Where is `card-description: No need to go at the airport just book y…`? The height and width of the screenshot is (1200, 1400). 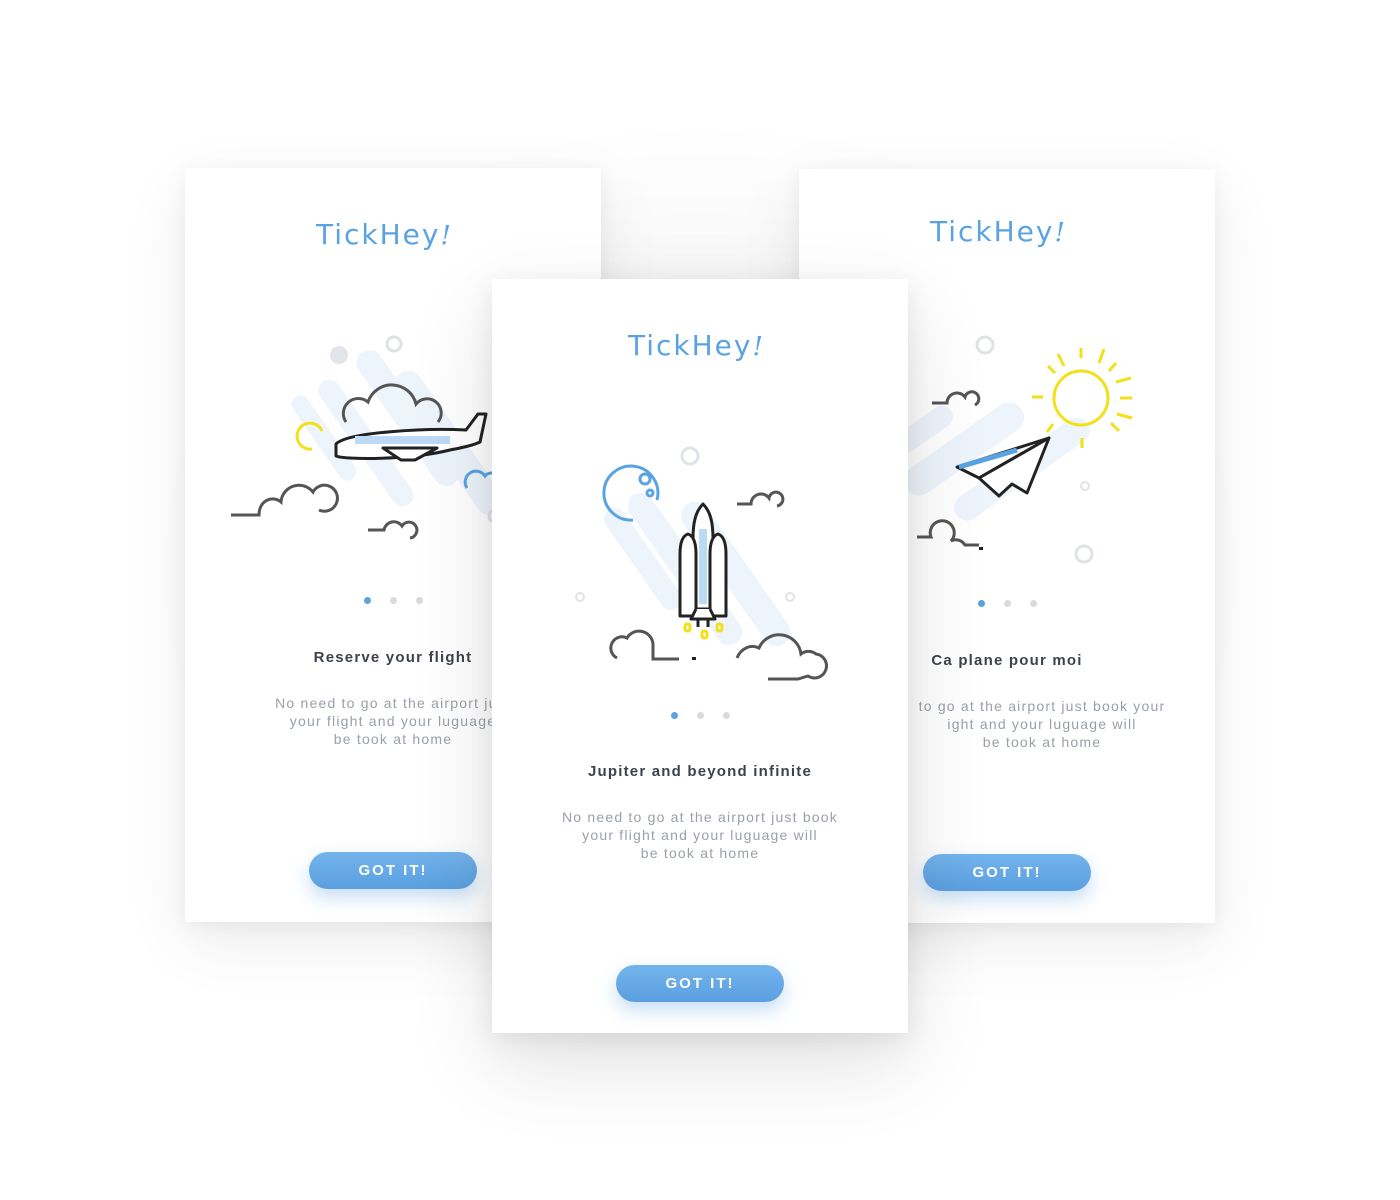 card-description: No need to go at the airport just book y… is located at coordinates (700, 835).